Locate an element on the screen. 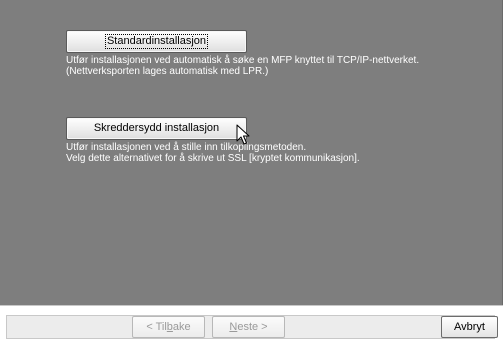 Image resolution: width=503 pixels, height=348 pixels. custom-installation-label: Skreddersydd installasjon is located at coordinates (156, 128).